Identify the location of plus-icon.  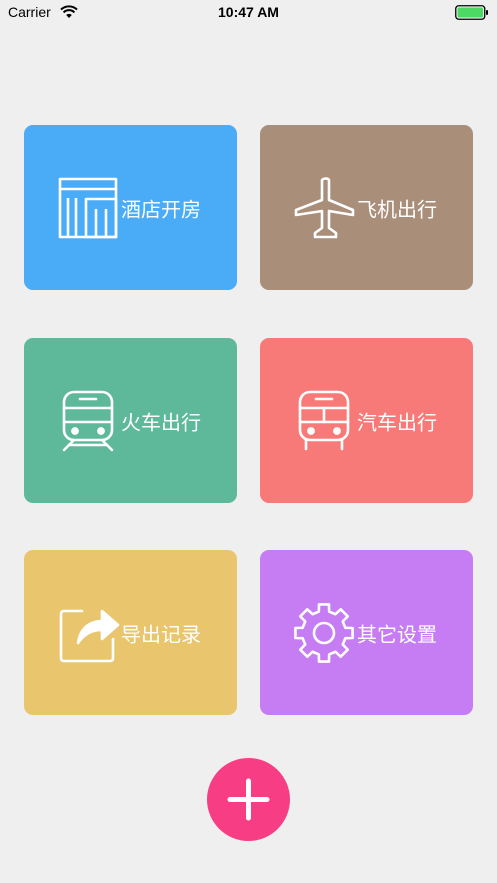
(248, 799).